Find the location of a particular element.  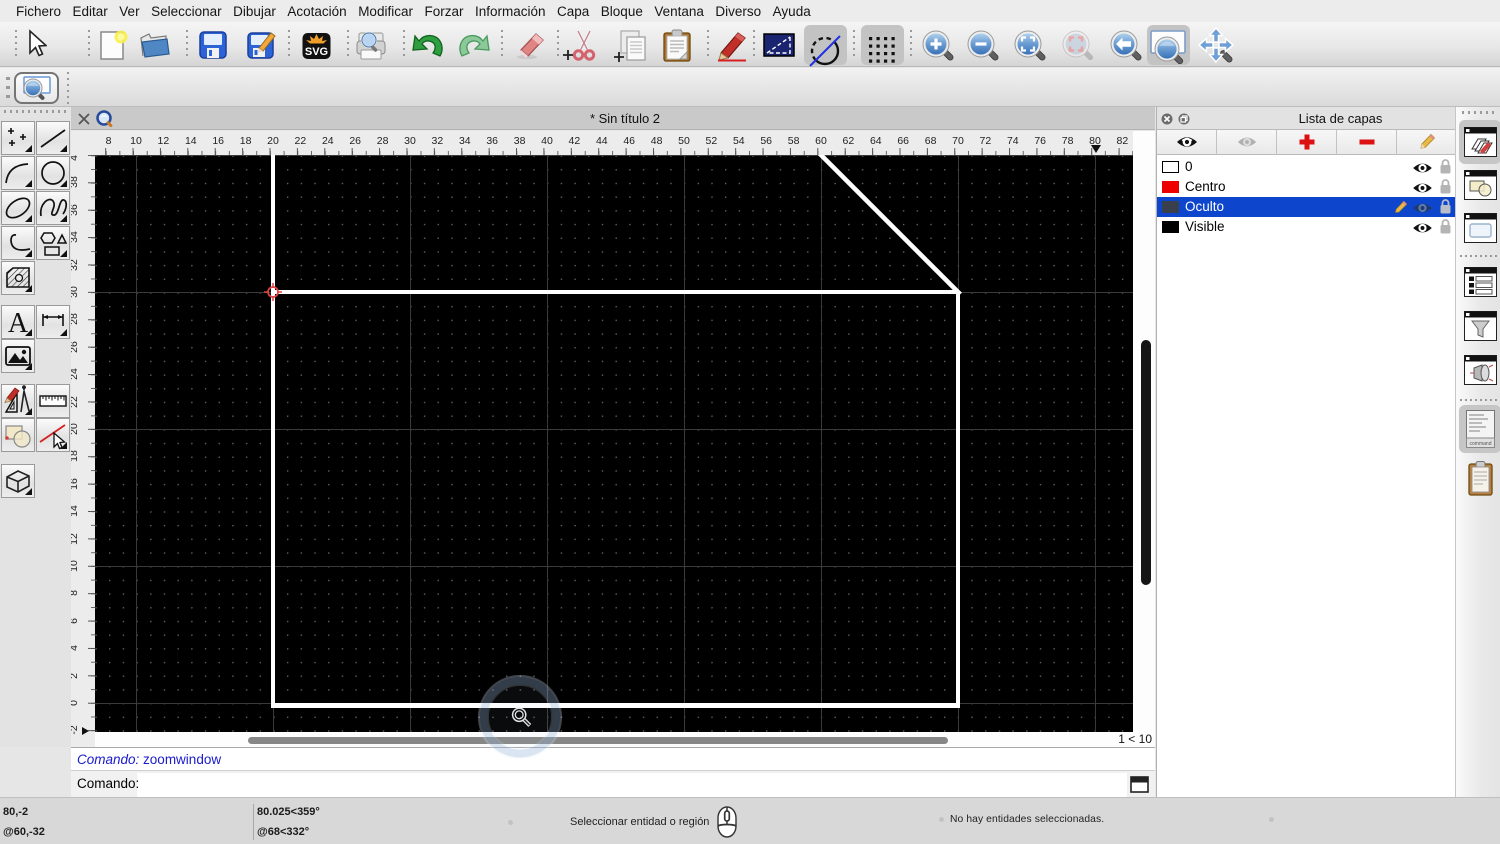

svg-text: command is located at coordinates (1481, 444).